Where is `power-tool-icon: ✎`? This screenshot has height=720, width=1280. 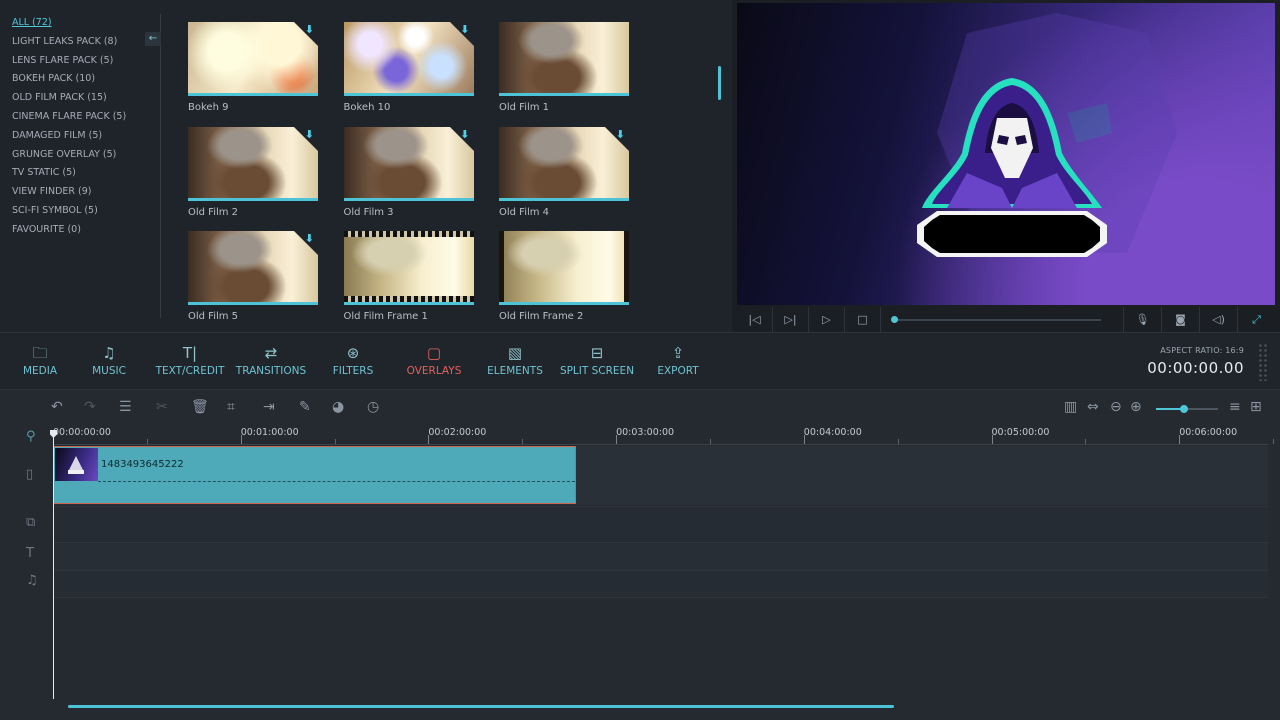 power-tool-icon: ✎ is located at coordinates (305, 407).